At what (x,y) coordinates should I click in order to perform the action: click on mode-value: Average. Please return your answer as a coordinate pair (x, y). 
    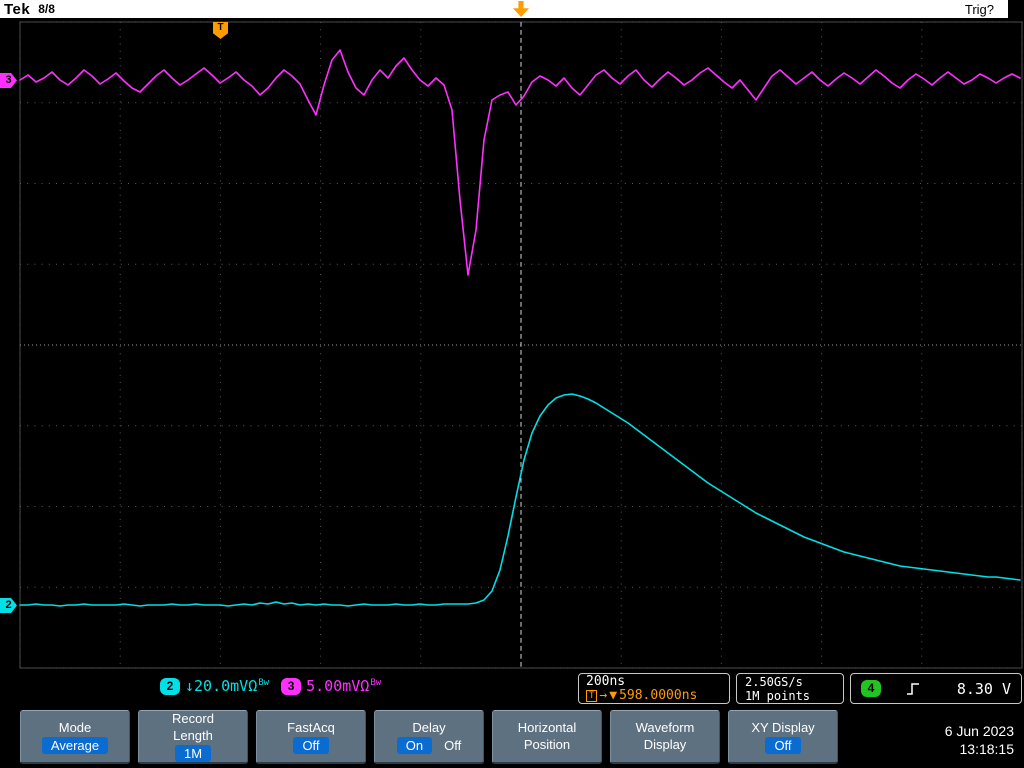
    Looking at the image, I should click on (75, 745).